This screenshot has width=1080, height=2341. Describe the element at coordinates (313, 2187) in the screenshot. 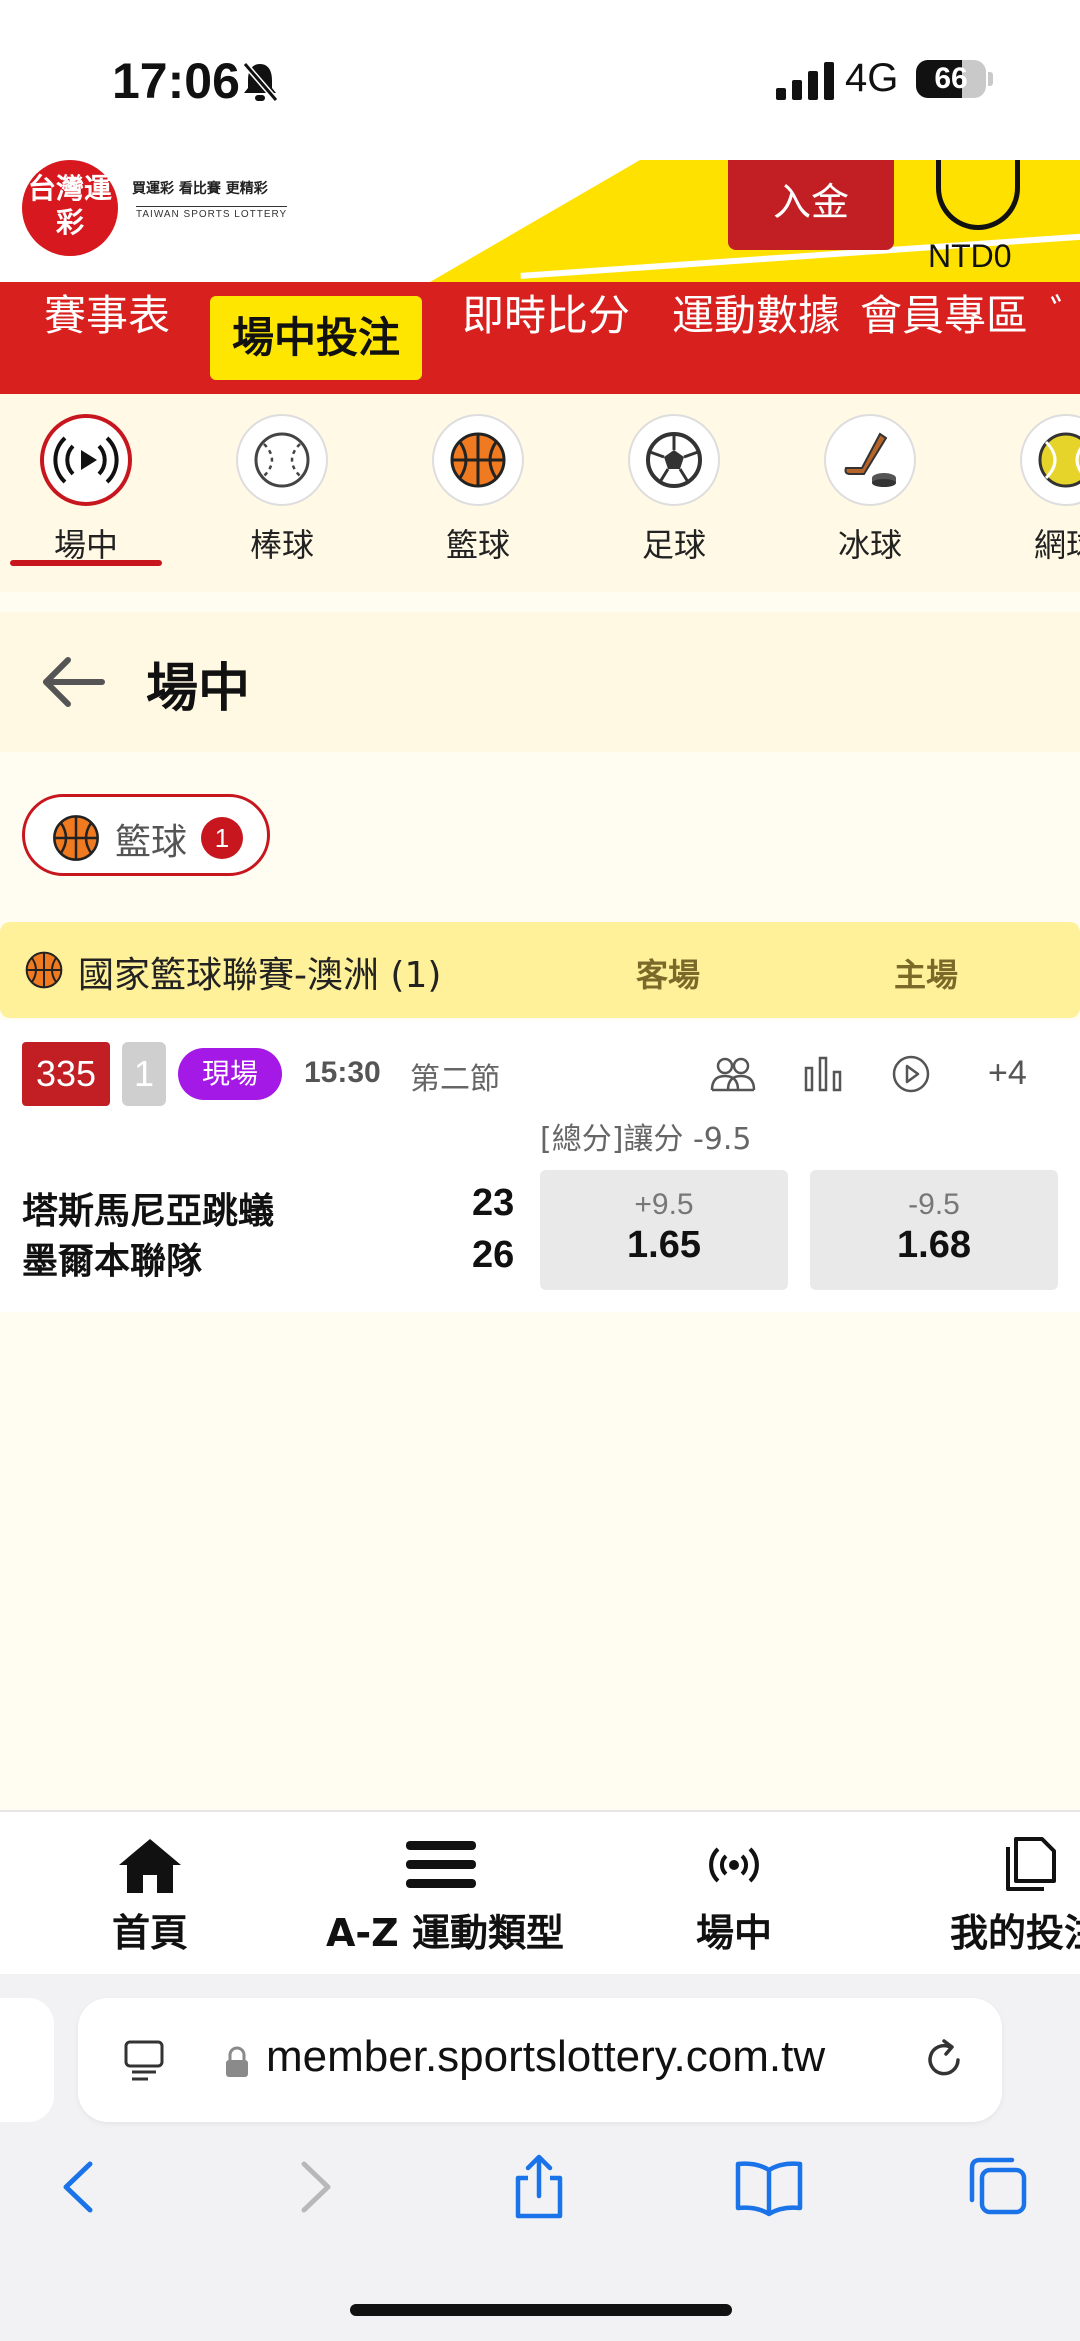

I see `forward-chevron-icon` at that location.